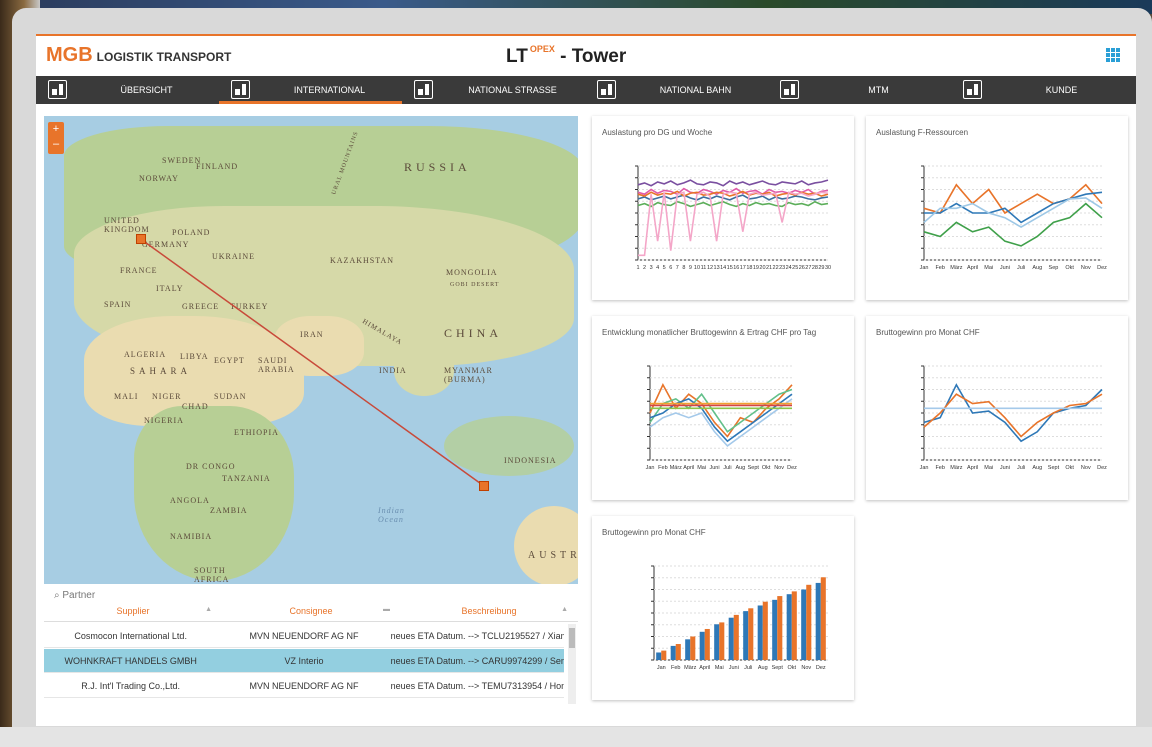  I want to click on search-icon: ⌕, so click(57, 595).